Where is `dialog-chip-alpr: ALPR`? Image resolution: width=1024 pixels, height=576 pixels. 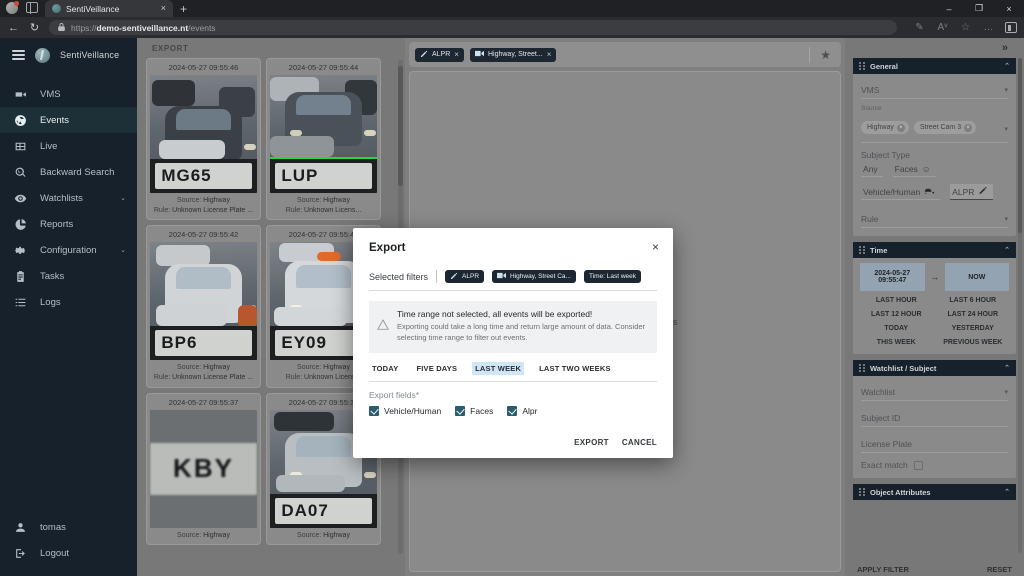 dialog-chip-alpr: ALPR is located at coordinates (465, 276).